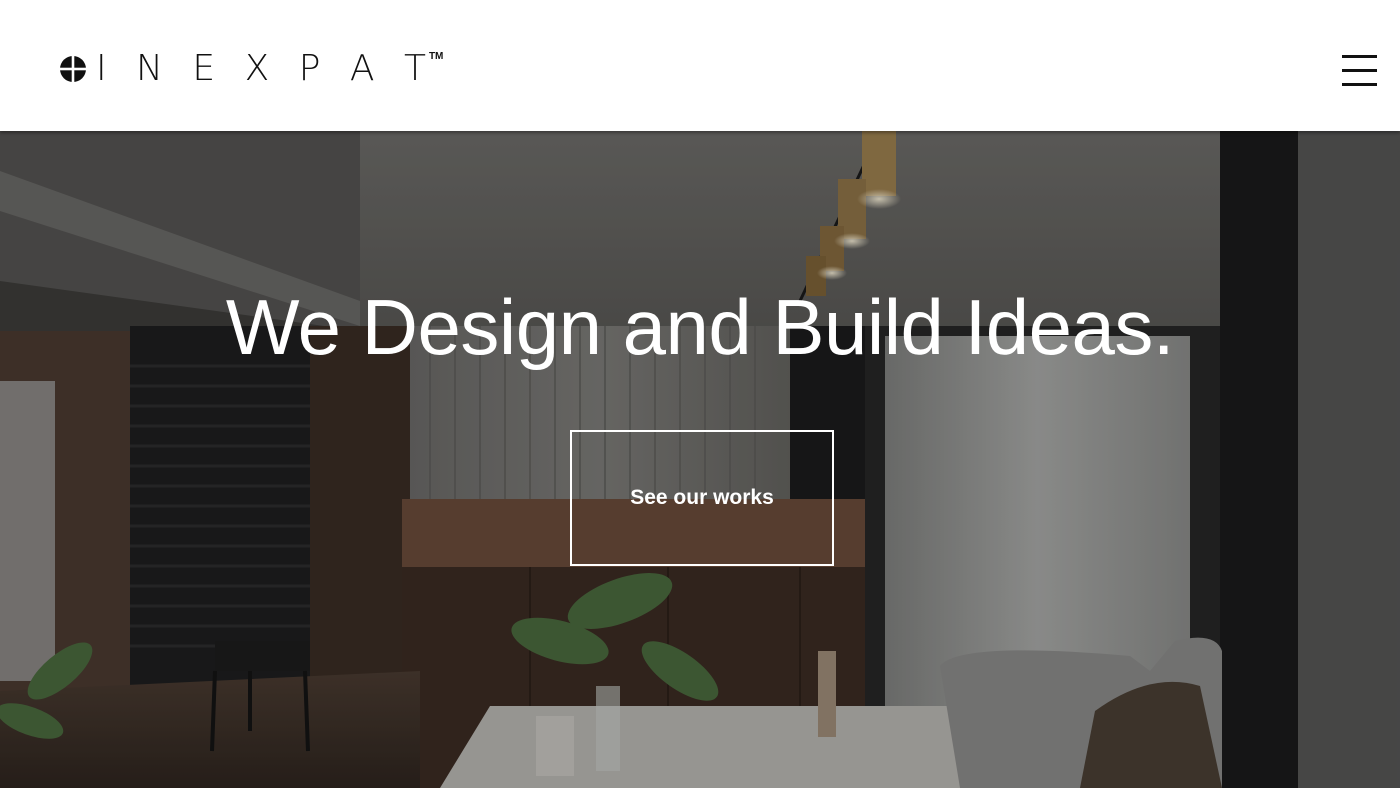 The width and height of the screenshot is (1400, 788). Describe the element at coordinates (265, 68) in the screenshot. I see `logo-wordmark: I N E X P A T` at that location.